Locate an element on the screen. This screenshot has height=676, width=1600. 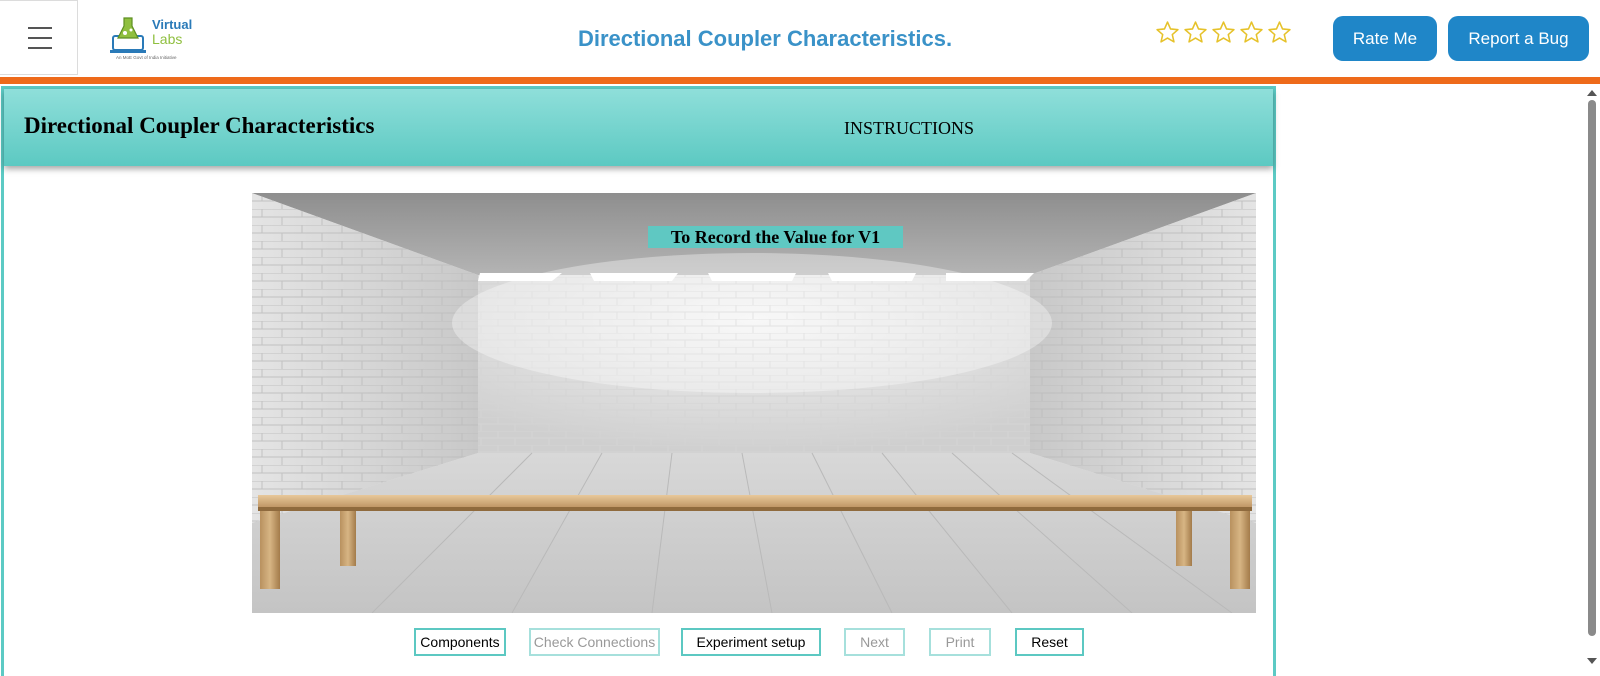
rating-stars is located at coordinates (1223, 33).